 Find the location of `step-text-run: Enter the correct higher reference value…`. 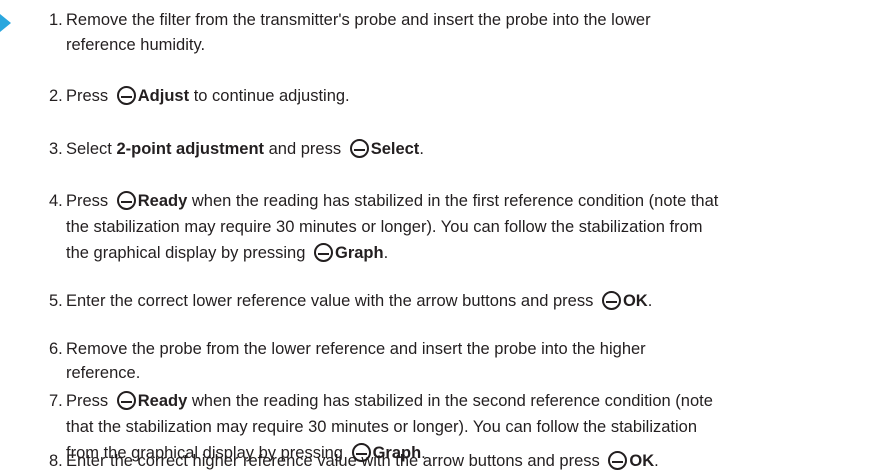

step-text-run: Enter the correct higher reference value… is located at coordinates (335, 461).